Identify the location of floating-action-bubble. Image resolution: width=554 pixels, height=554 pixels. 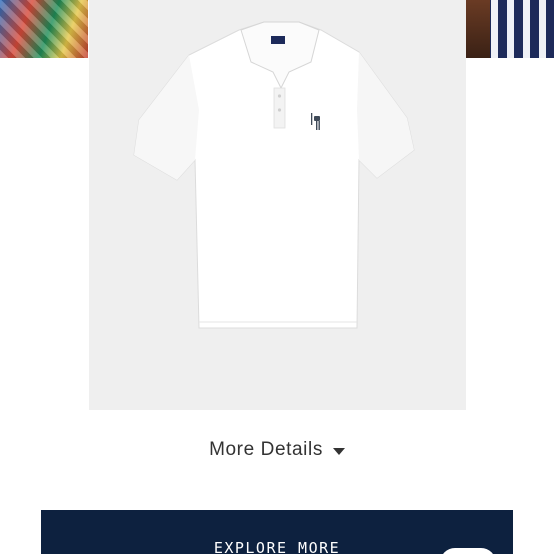
(468, 551).